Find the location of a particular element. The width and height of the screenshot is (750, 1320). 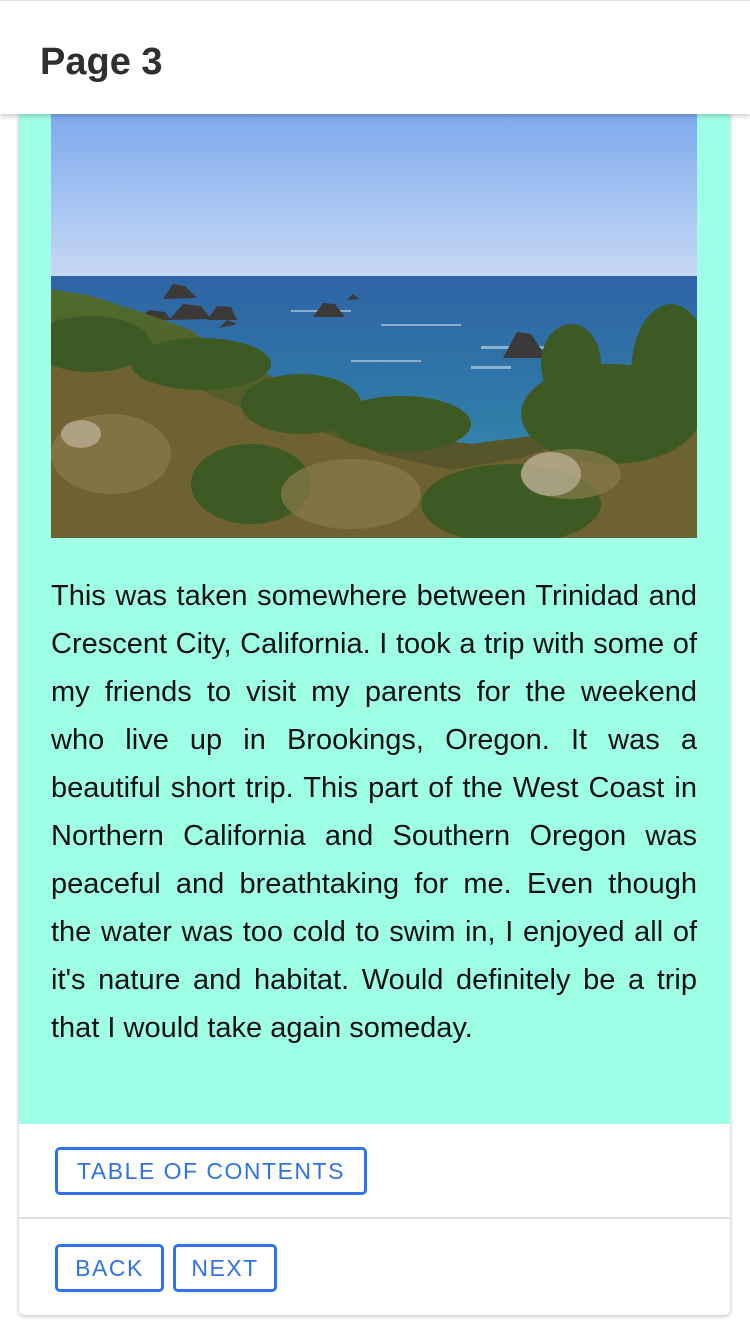

page-title: Page 3 is located at coordinates (101, 62).